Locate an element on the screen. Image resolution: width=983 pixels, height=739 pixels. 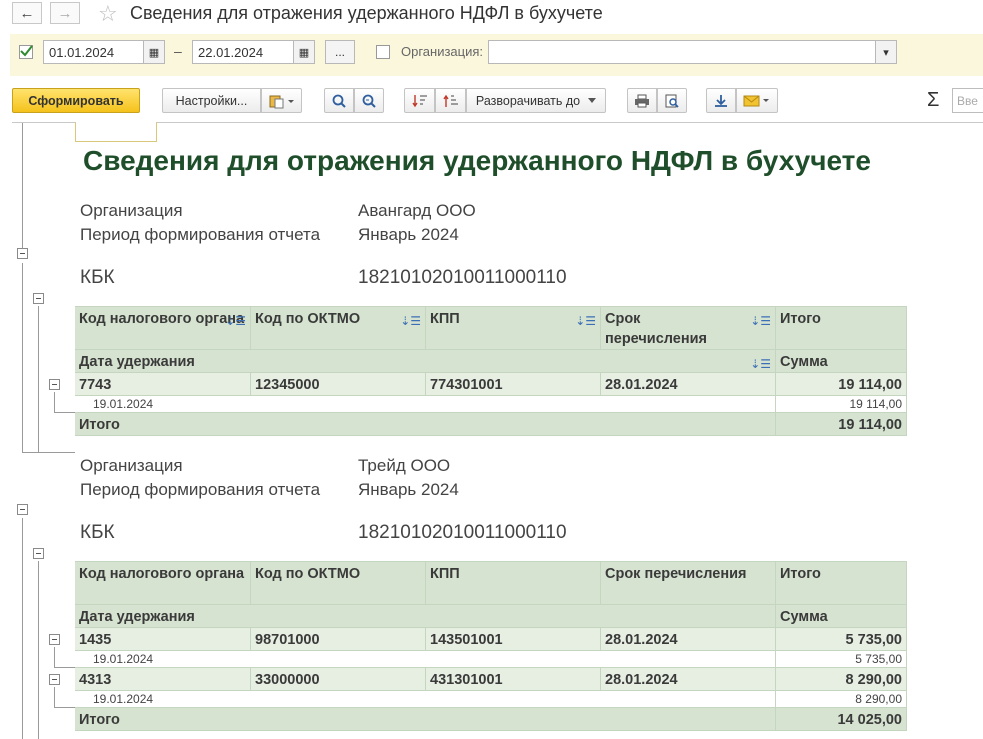
sort-ascending-button is located at coordinates (450, 100).